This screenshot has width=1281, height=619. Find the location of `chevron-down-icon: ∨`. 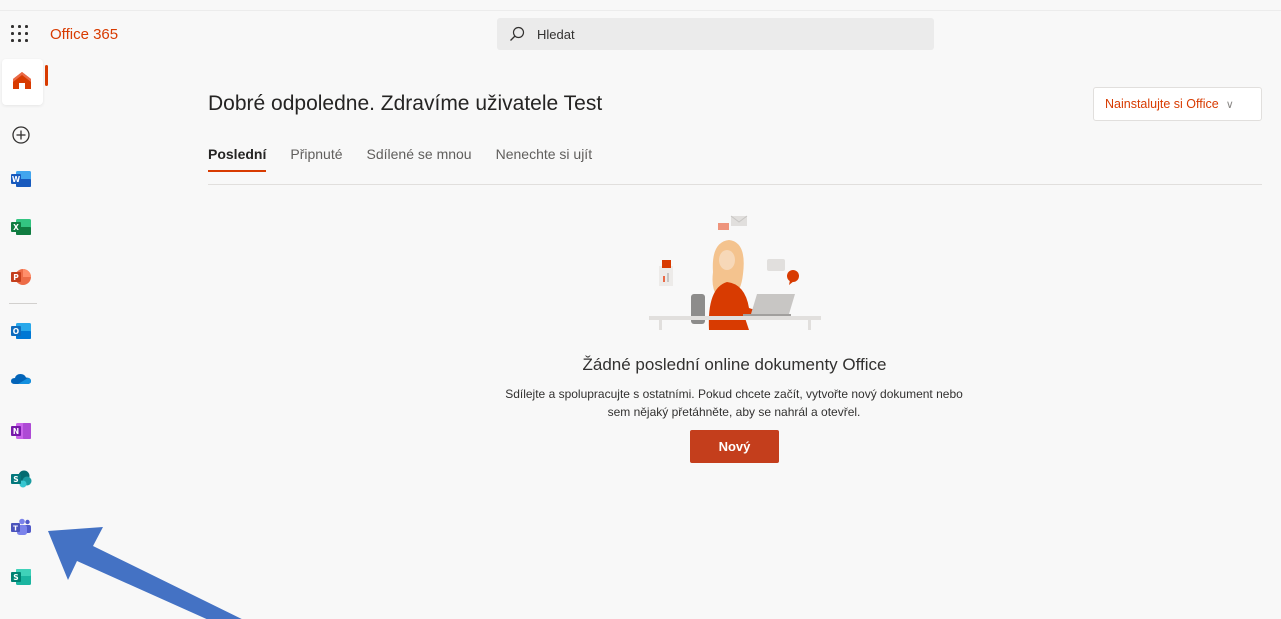

chevron-down-icon: ∨ is located at coordinates (1229, 104).